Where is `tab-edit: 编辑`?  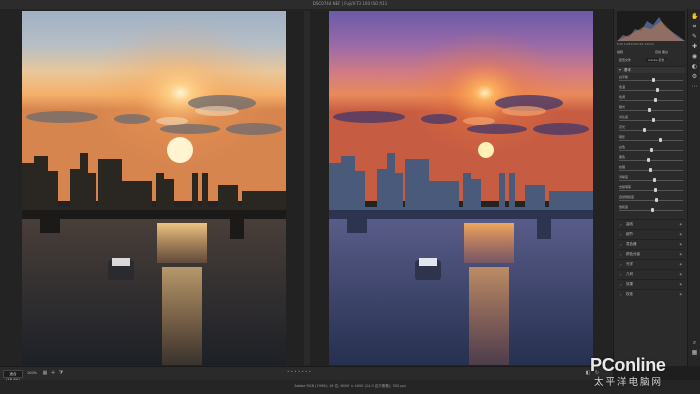
tab-edit: 编辑 is located at coordinates (620, 52).